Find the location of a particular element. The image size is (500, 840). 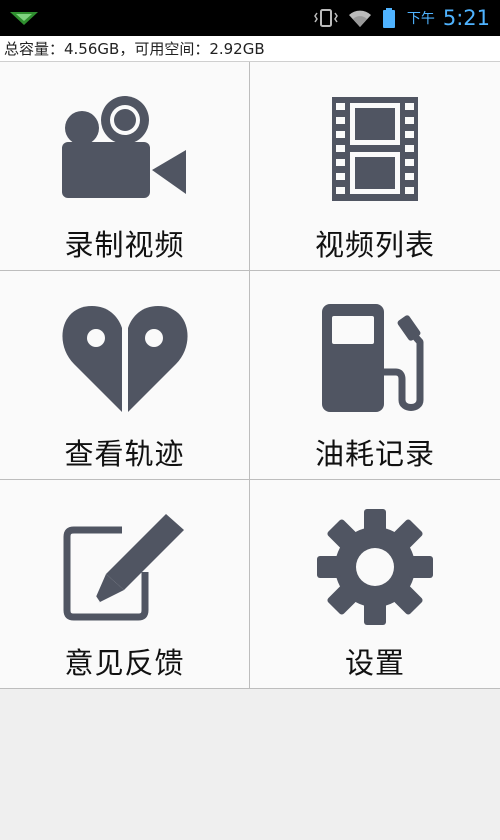

menu-label: 意见反馈 is located at coordinates (124, 663).